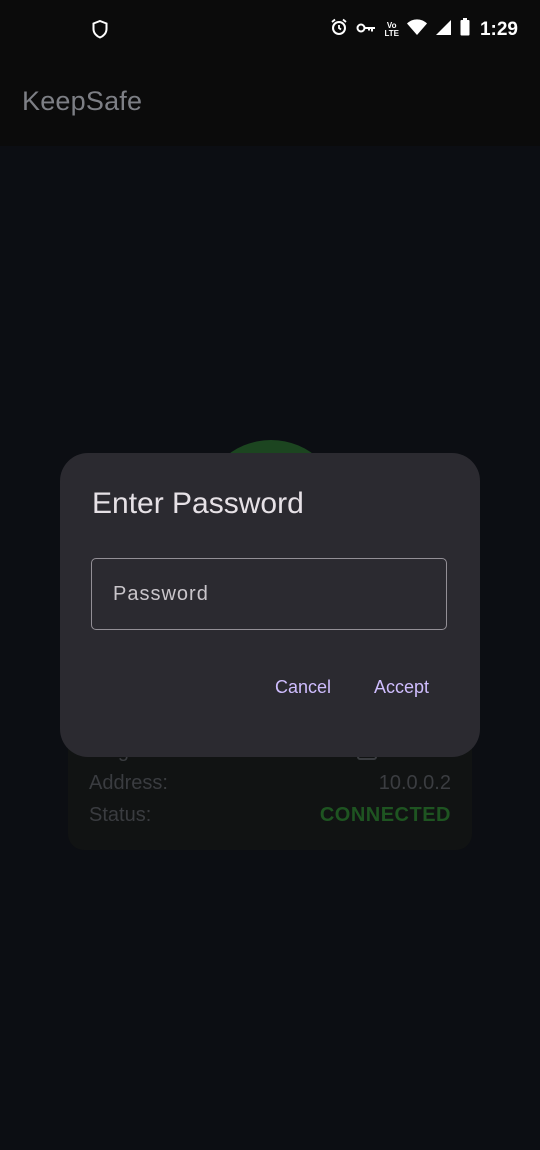 The width and height of the screenshot is (540, 1150). What do you see at coordinates (416, 29) in the screenshot?
I see `wifi-icon` at bounding box center [416, 29].